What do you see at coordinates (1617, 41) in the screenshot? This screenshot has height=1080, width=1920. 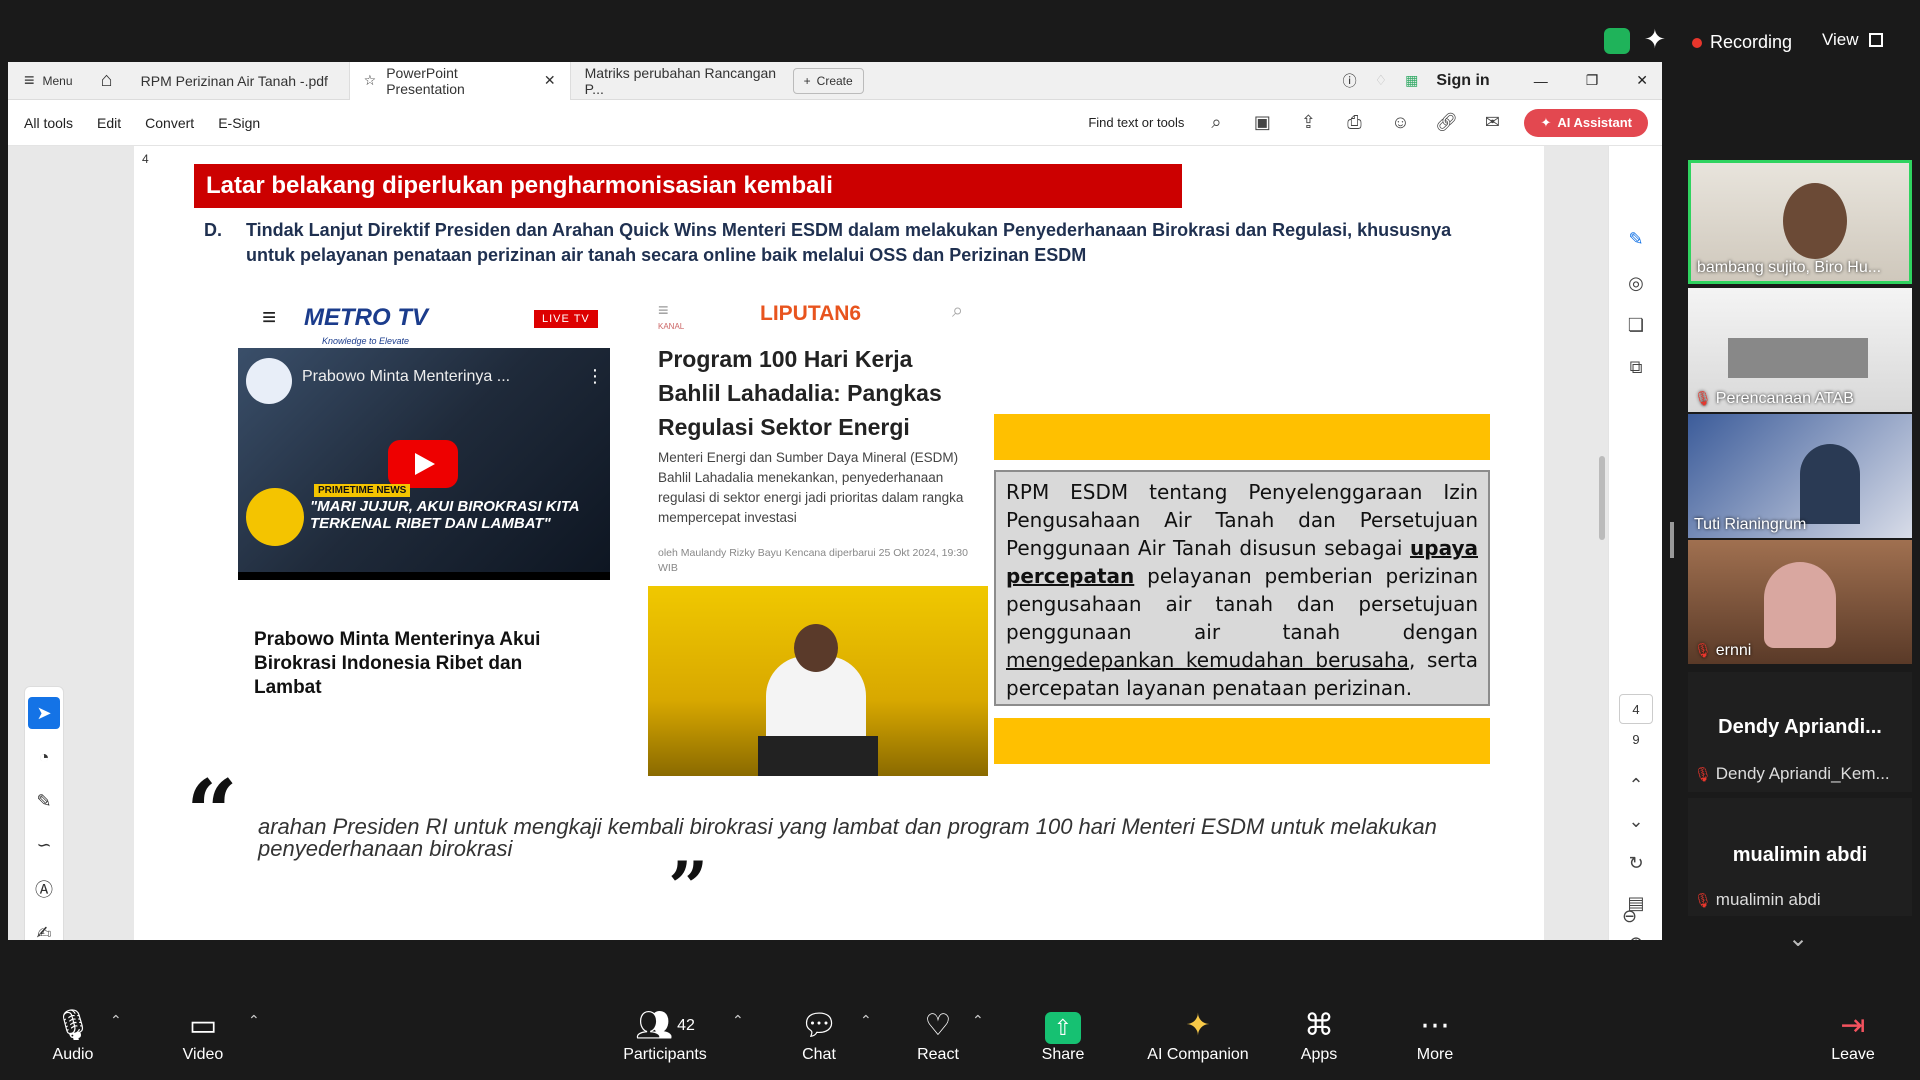 I see `shield-icon` at bounding box center [1617, 41].